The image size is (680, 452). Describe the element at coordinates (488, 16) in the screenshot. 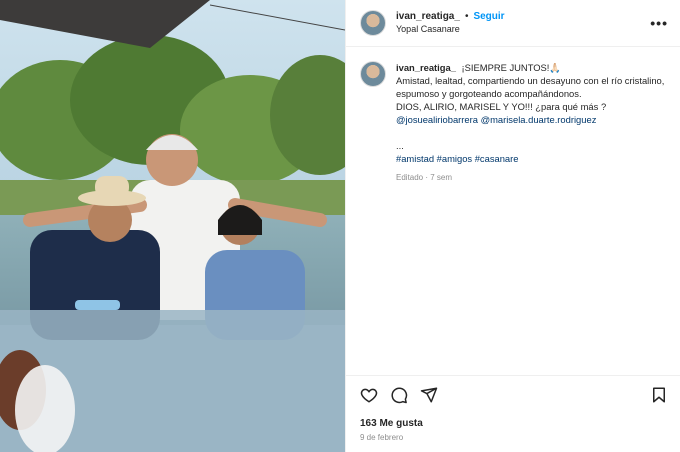

I see `follow-button: Seguir` at that location.